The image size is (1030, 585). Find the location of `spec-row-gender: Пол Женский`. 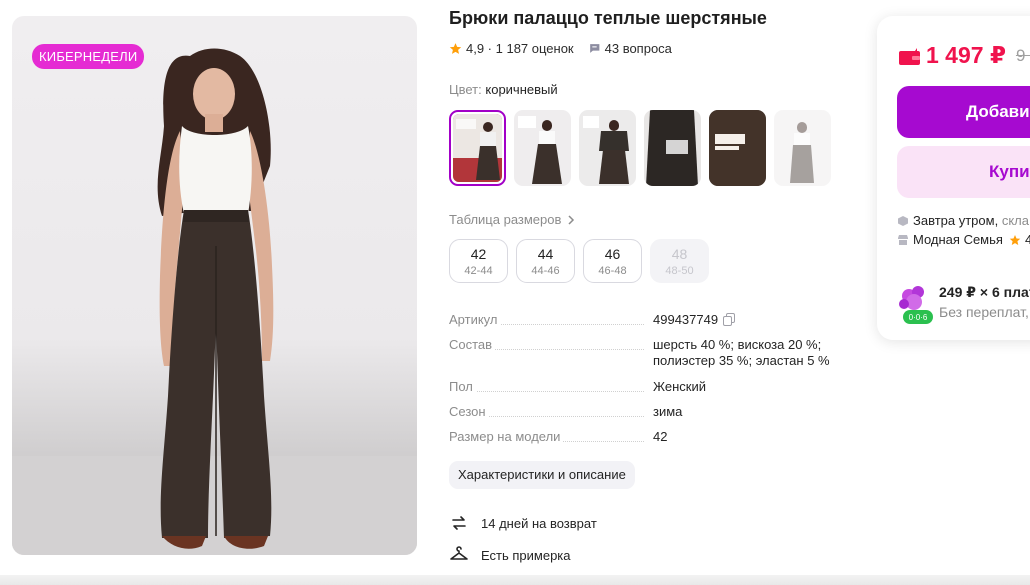

spec-row-gender: Пол Женский is located at coordinates (649, 391).